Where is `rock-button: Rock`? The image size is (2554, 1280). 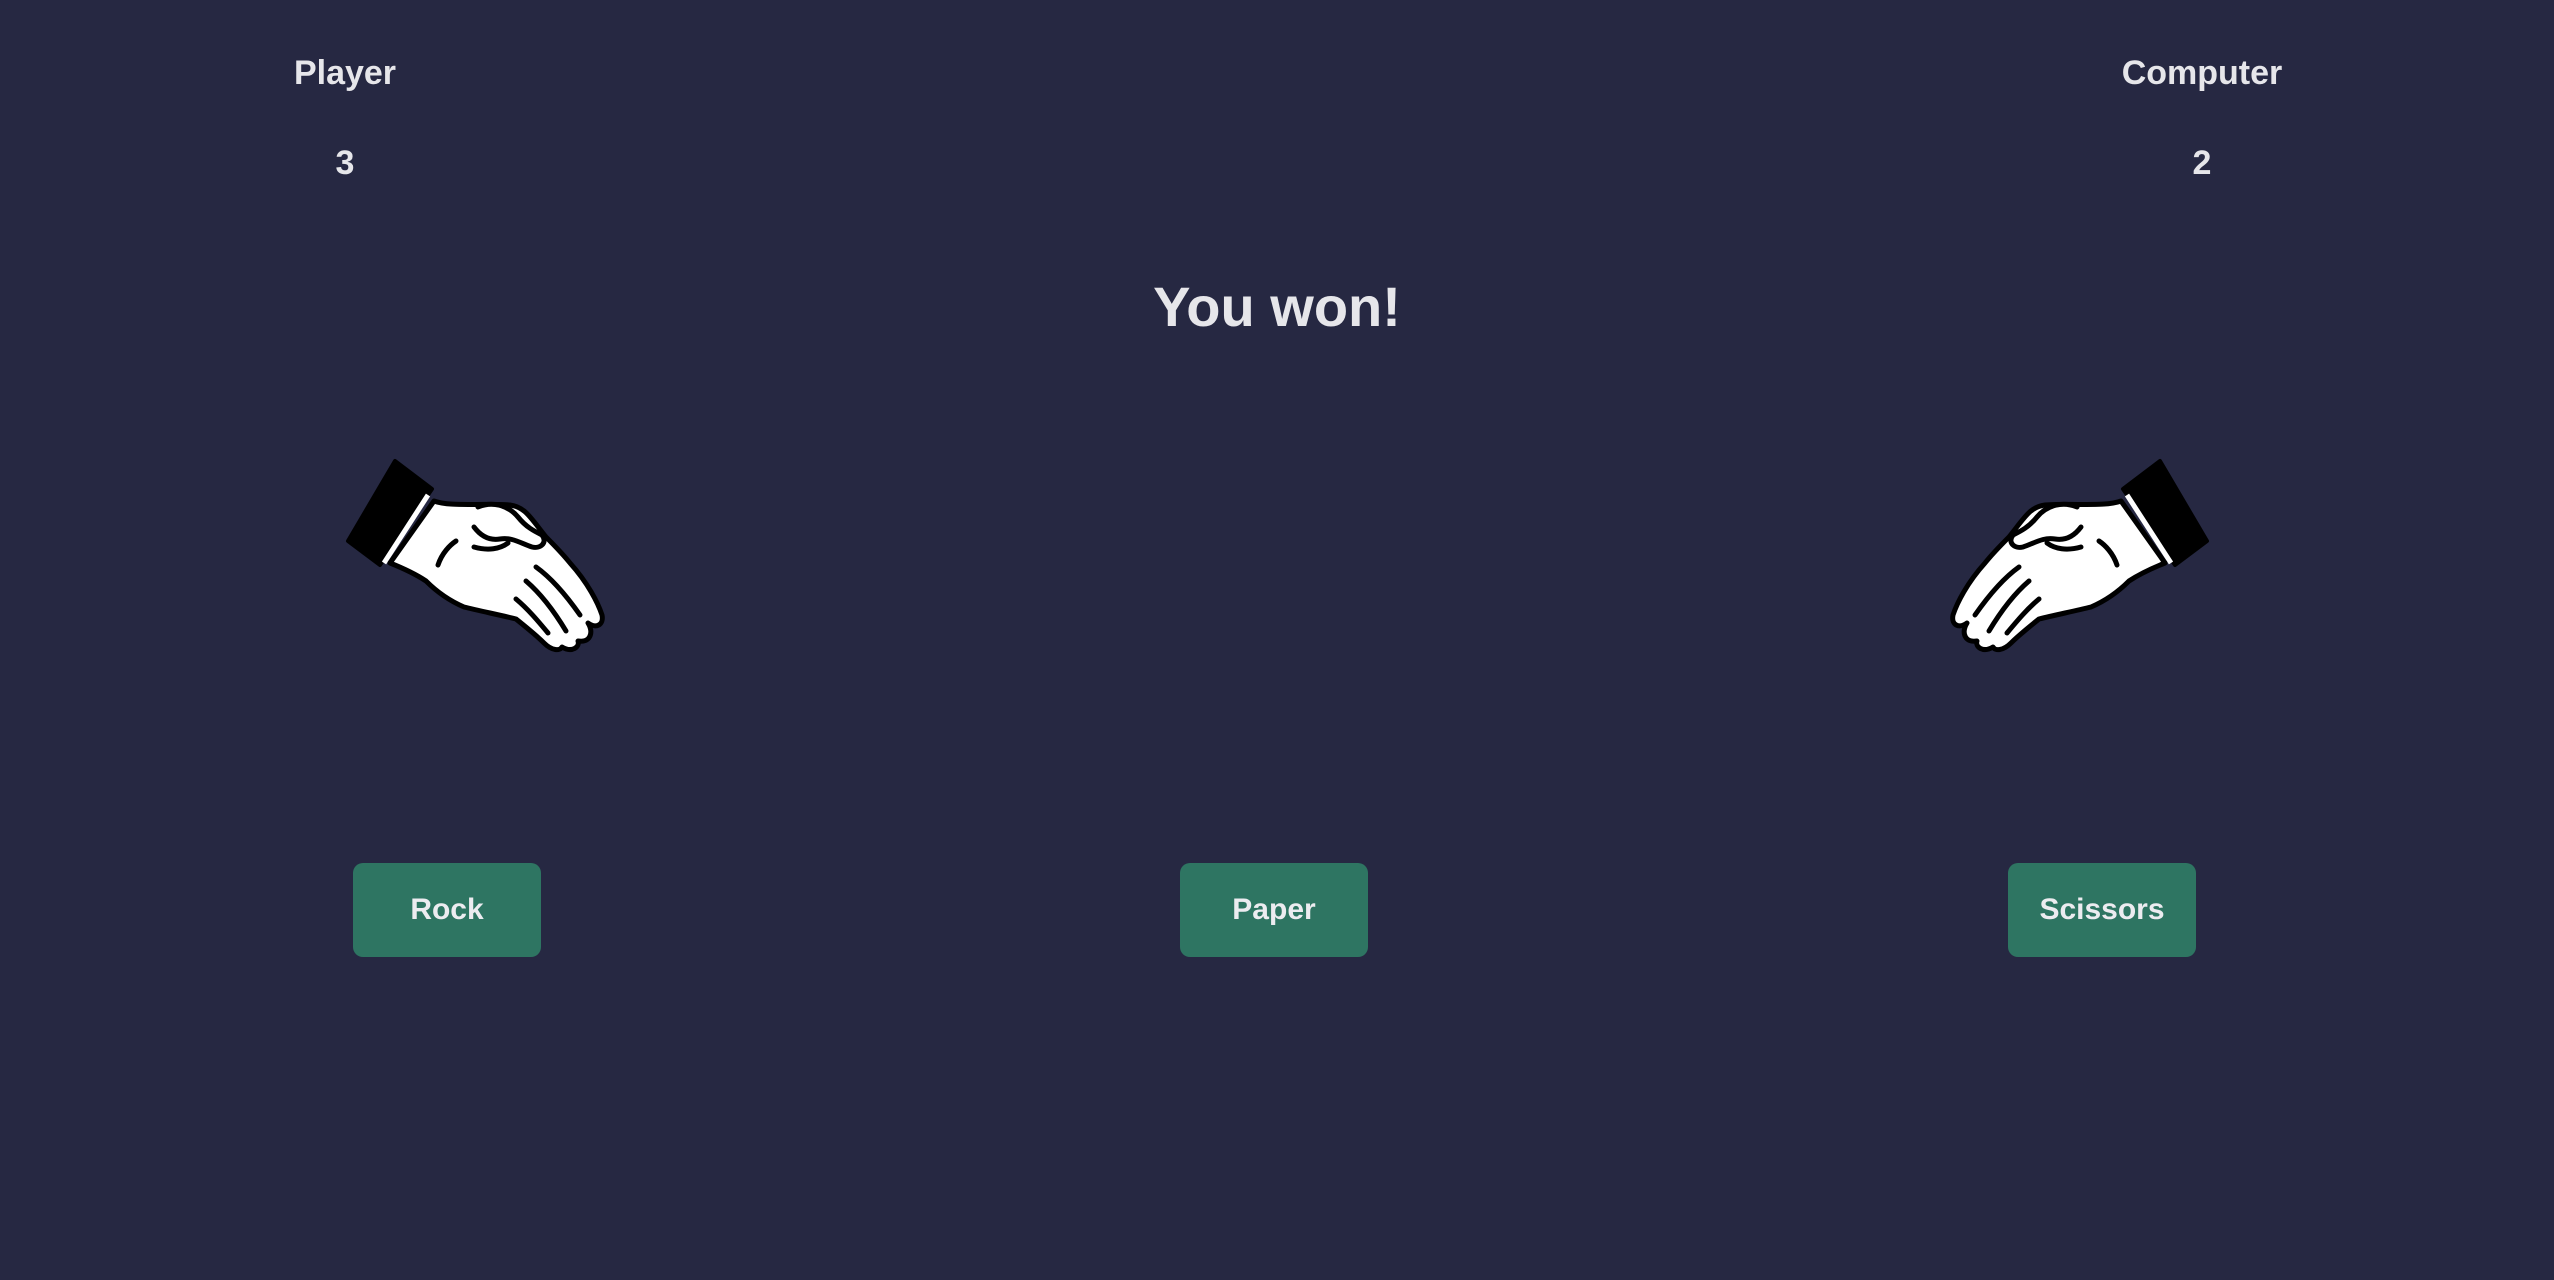
rock-button: Rock is located at coordinates (447, 910).